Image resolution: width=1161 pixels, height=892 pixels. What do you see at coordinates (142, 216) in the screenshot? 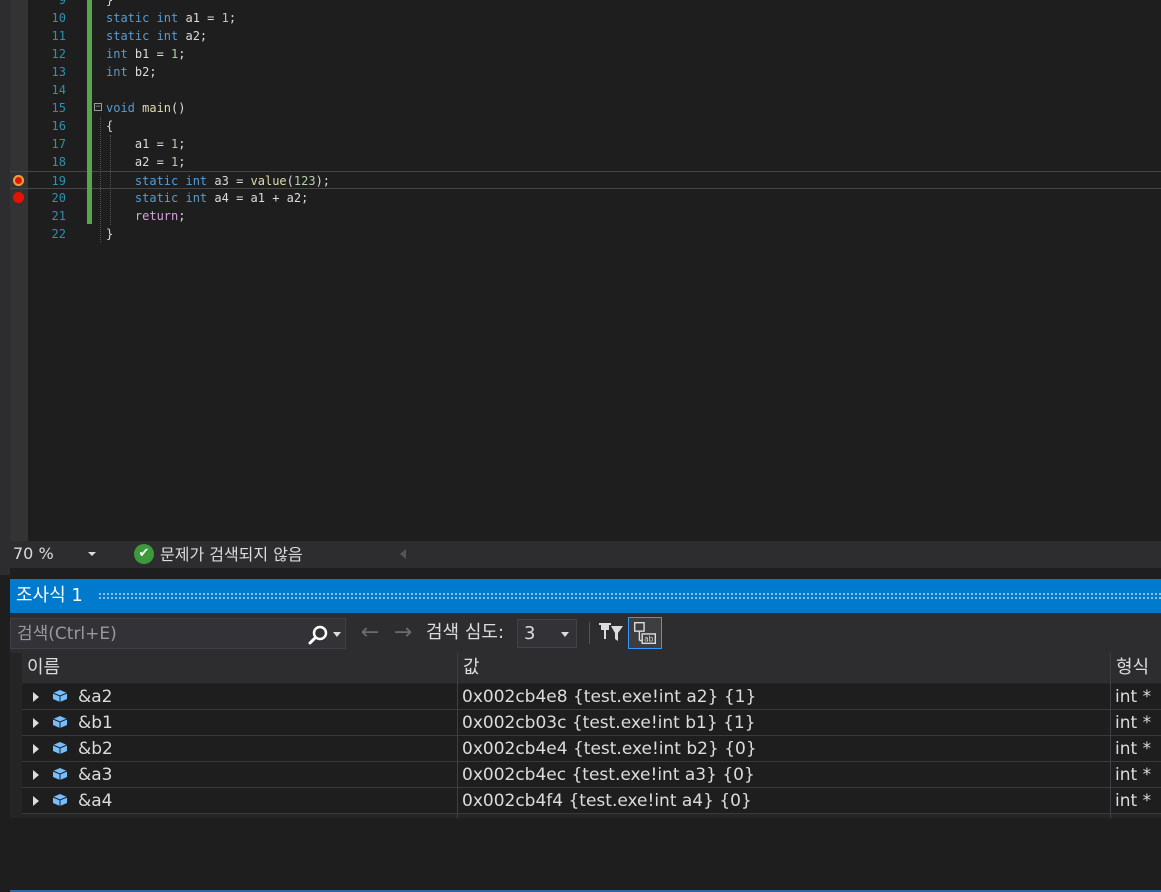
I see `code-token: return` at bounding box center [142, 216].